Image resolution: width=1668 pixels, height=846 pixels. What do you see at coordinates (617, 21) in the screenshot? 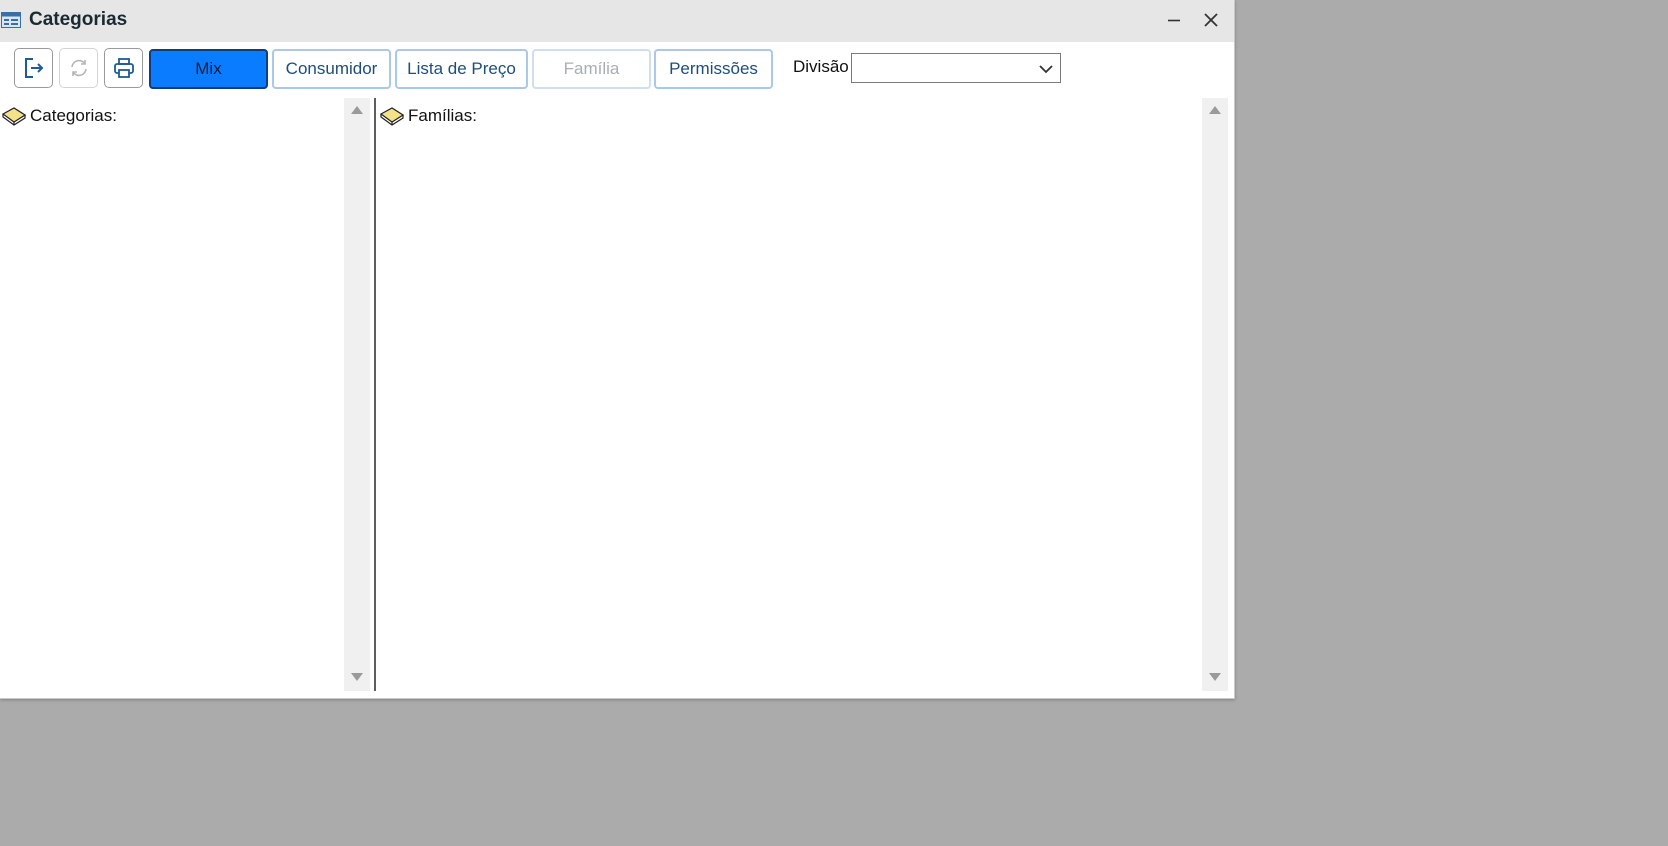
I see `title-bar: Categorias` at bounding box center [617, 21].